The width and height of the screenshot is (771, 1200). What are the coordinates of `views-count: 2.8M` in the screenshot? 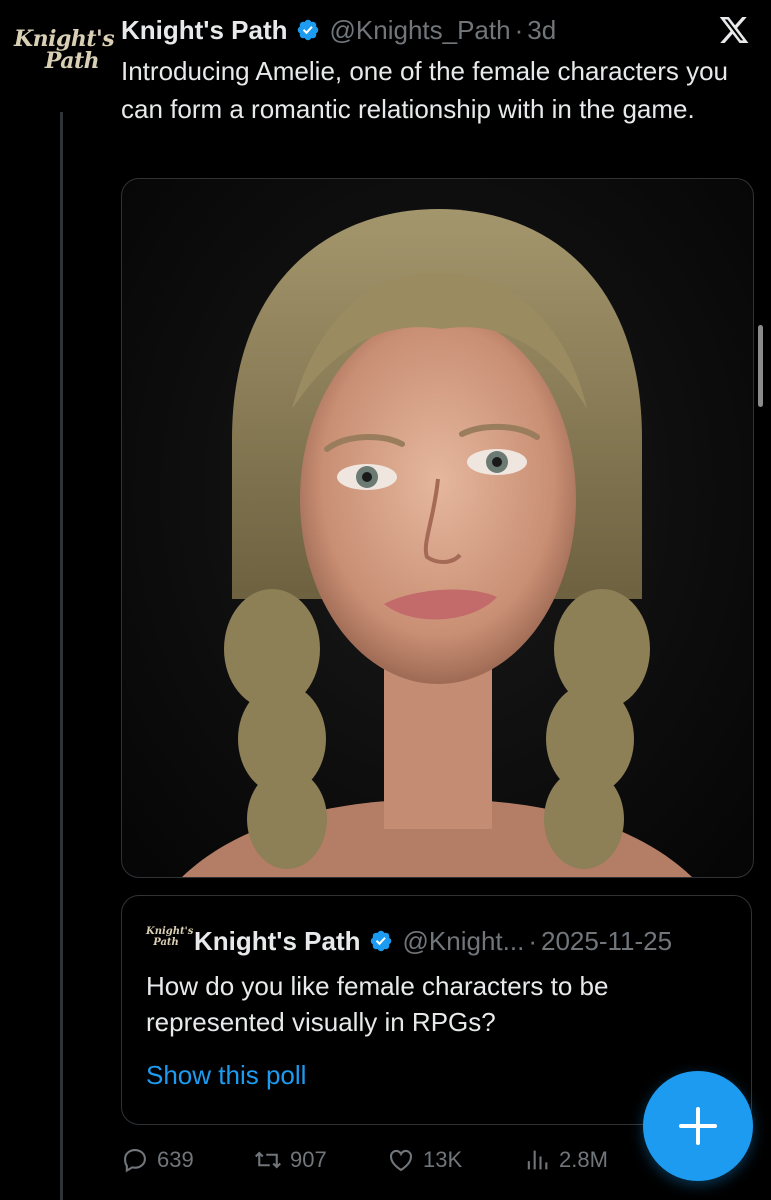 It's located at (583, 1159).